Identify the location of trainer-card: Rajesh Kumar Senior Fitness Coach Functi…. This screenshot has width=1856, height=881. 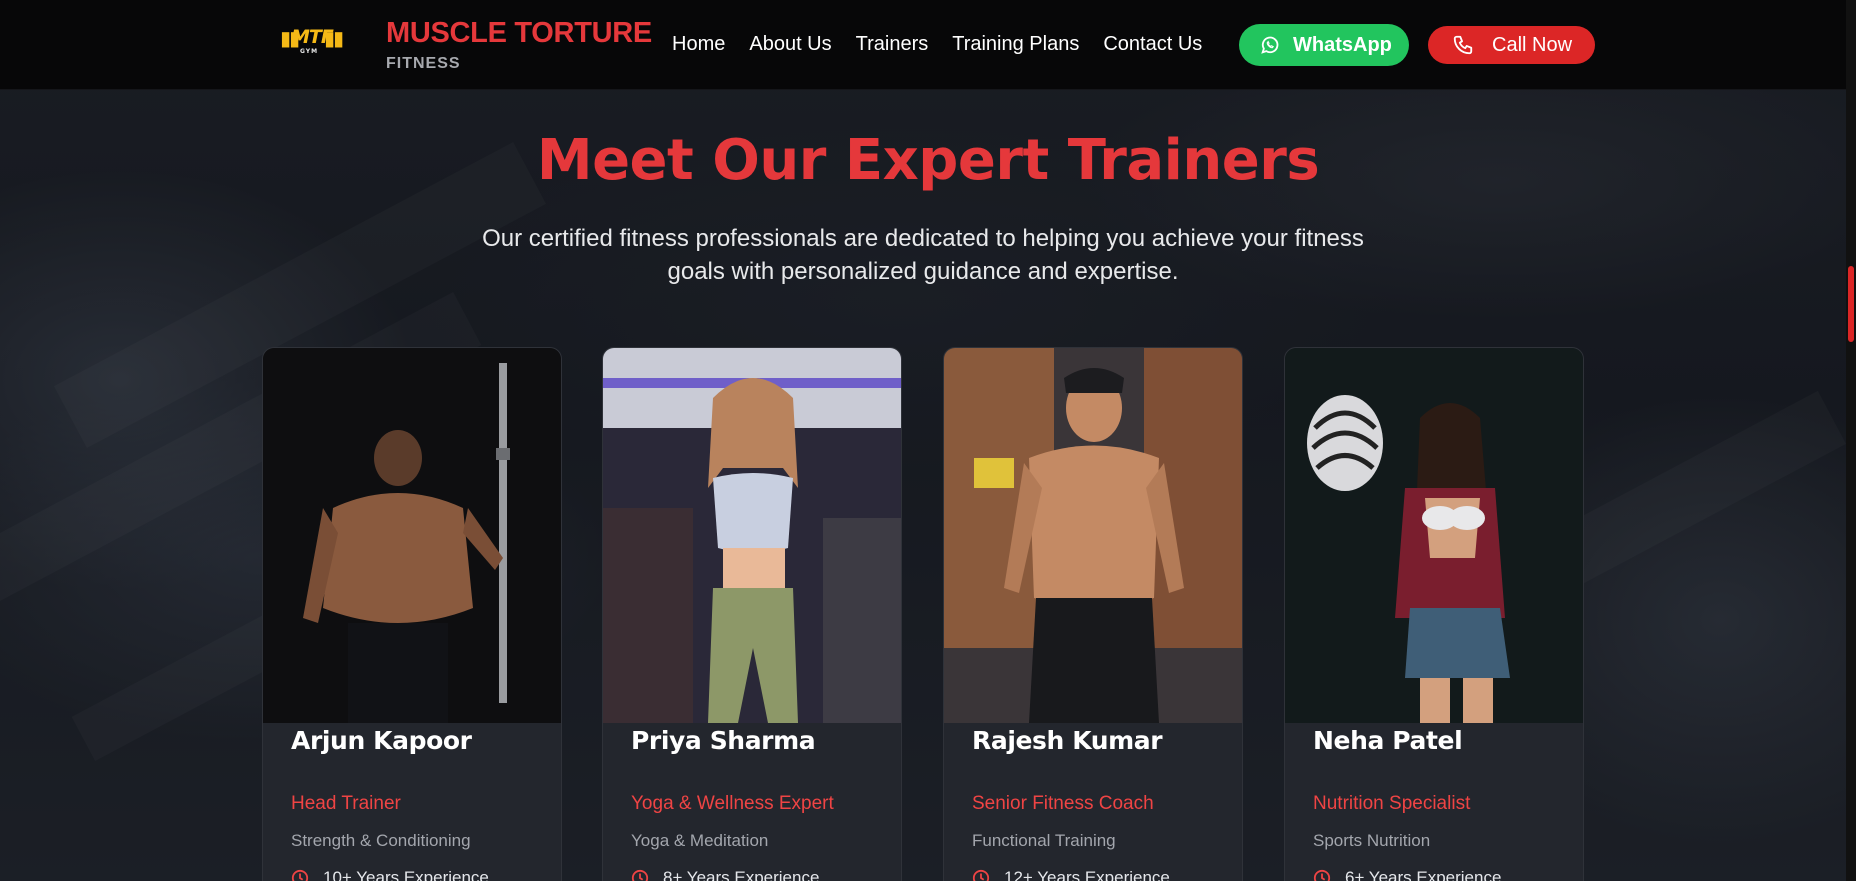
(1093, 614).